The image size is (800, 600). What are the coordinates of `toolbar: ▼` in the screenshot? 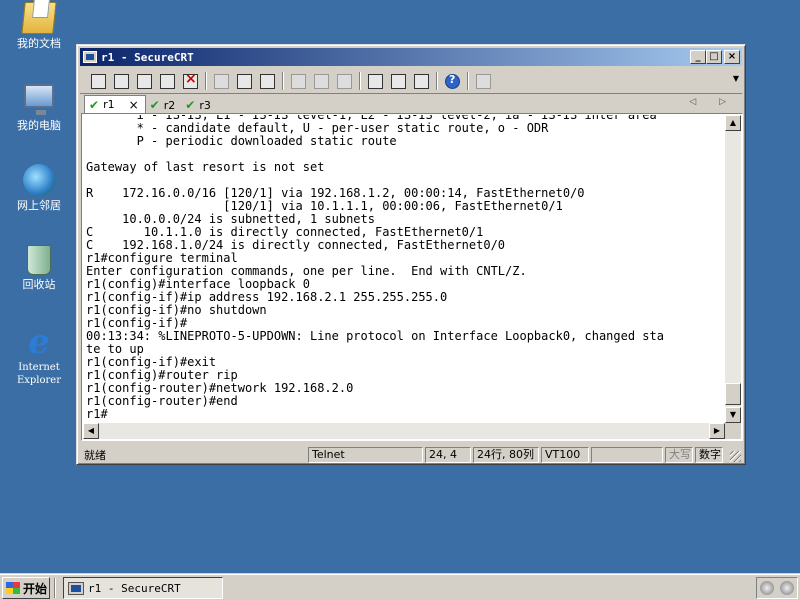 It's located at (411, 81).